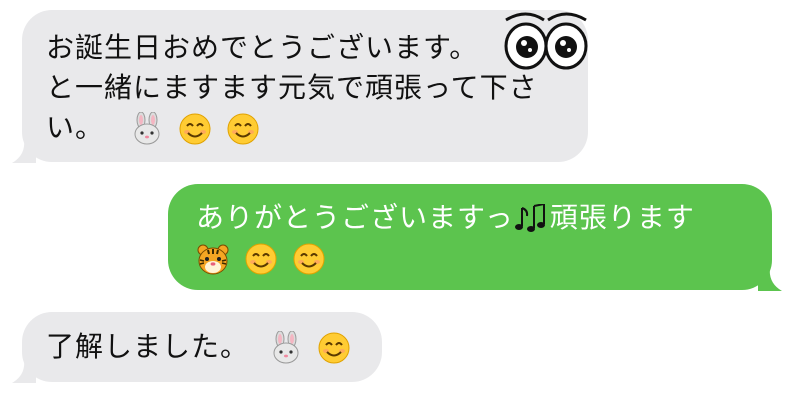  I want to click on musical-notes-icon, so click(529, 218).